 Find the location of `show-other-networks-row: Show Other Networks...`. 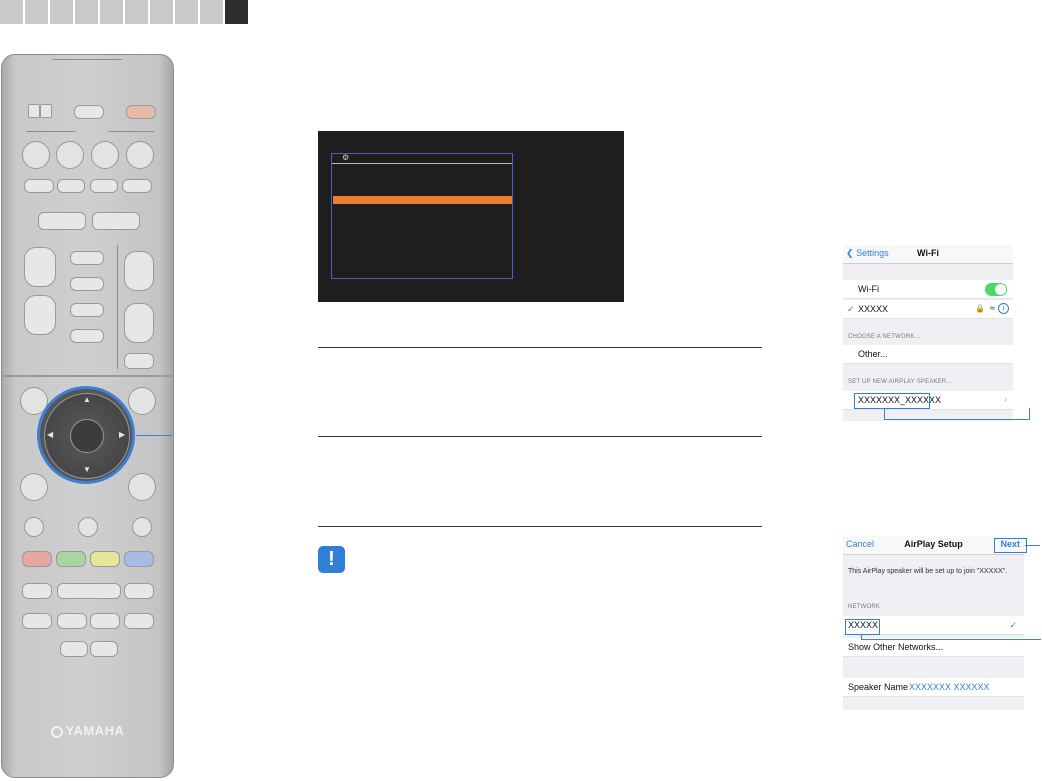

show-other-networks-row: Show Other Networks... is located at coordinates (933, 647).